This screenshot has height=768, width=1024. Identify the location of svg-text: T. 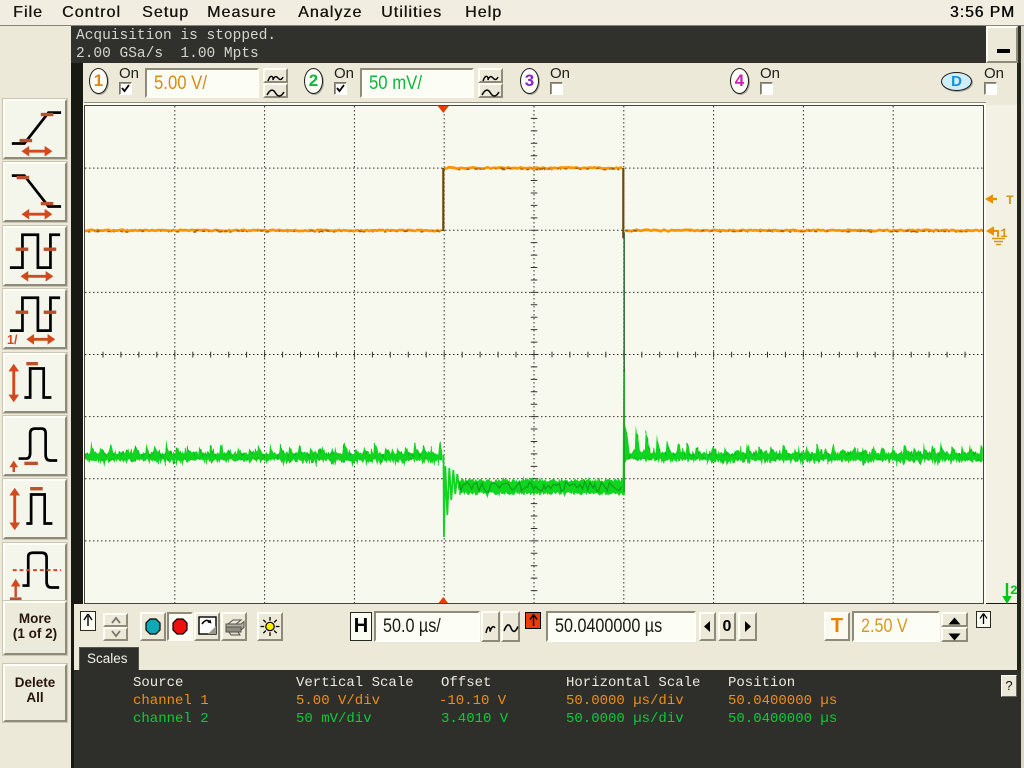
(1010, 199).